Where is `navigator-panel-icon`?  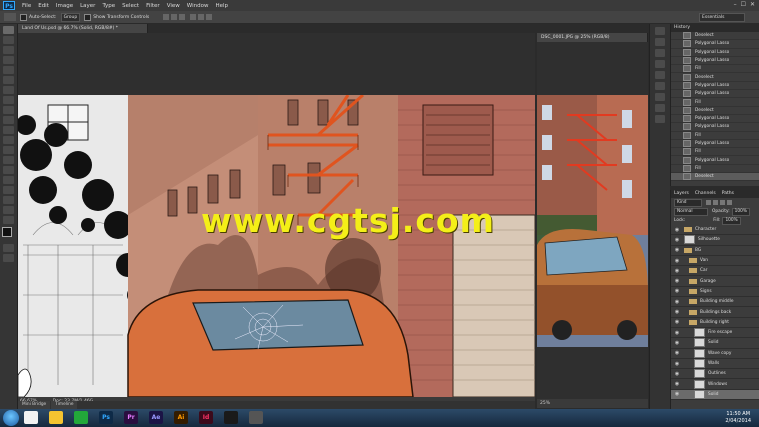
navigator-panel-icon is located at coordinates (660, 119).